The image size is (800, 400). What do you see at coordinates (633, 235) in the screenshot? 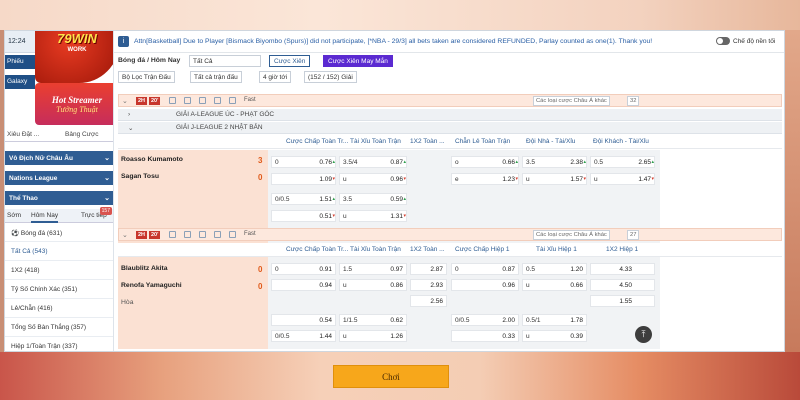
I see `page-size-select: 27` at bounding box center [633, 235].